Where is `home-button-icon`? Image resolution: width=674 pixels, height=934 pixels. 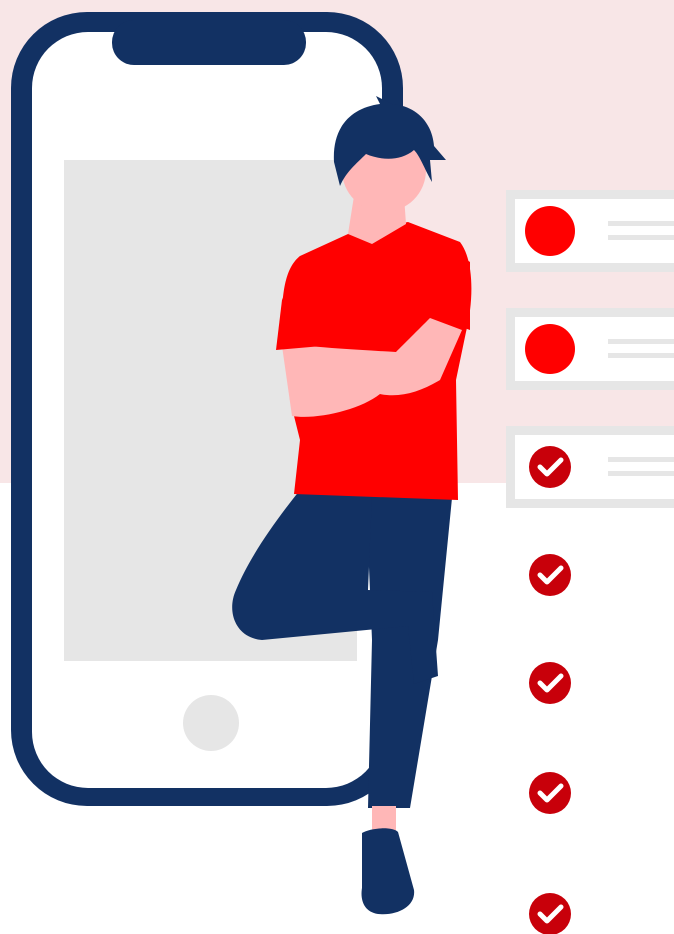
home-button-icon is located at coordinates (211, 723).